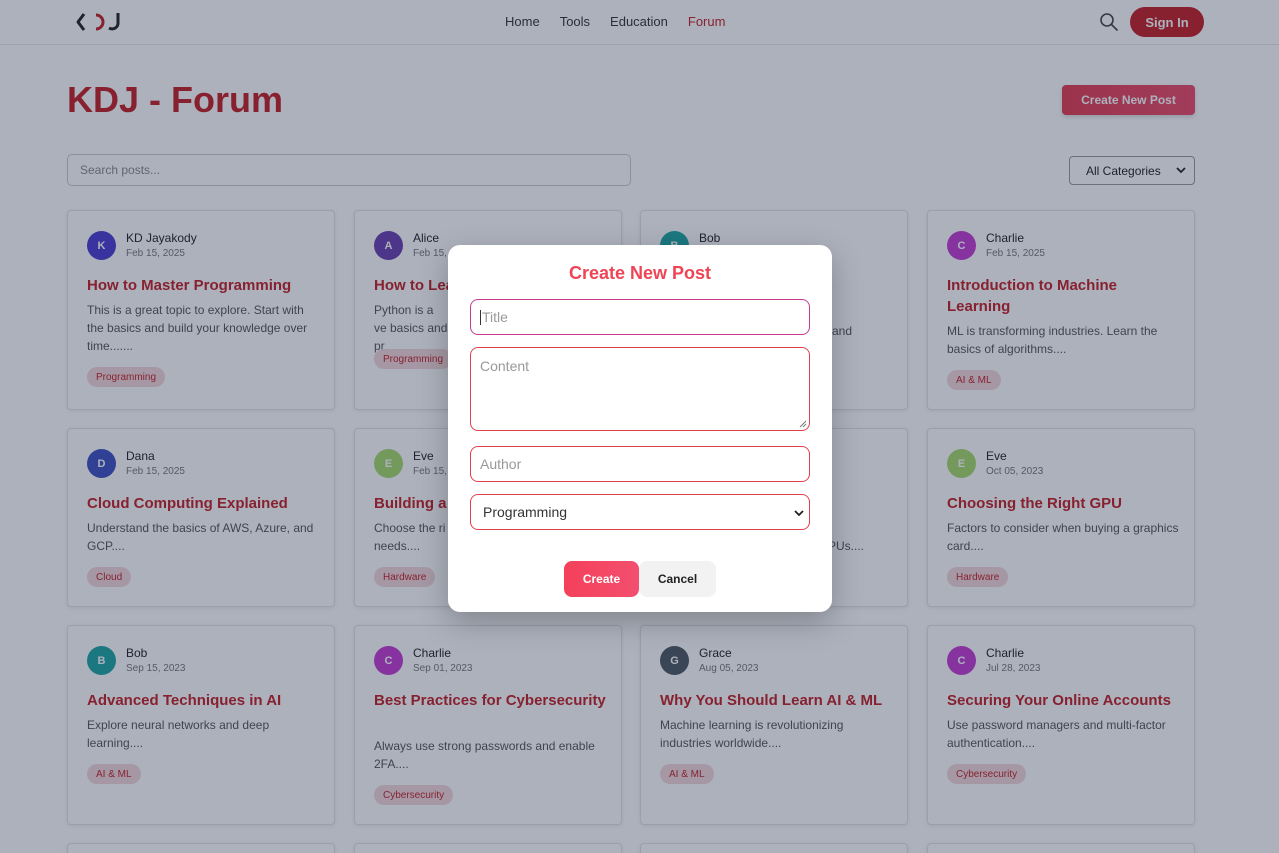  Describe the element at coordinates (799, 513) in the screenshot. I see `chevron-down-icon` at that location.